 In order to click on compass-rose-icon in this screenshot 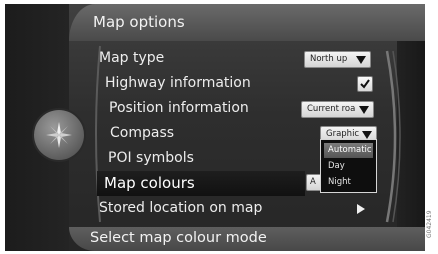, I will do `click(59, 135)`.